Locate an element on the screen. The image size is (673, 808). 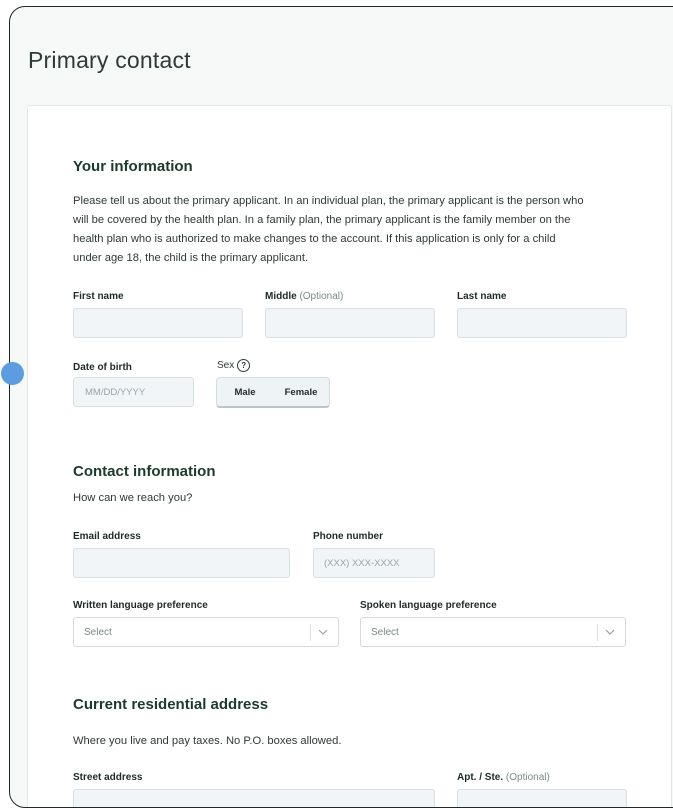
your-information-heading: Your information is located at coordinates (133, 166).